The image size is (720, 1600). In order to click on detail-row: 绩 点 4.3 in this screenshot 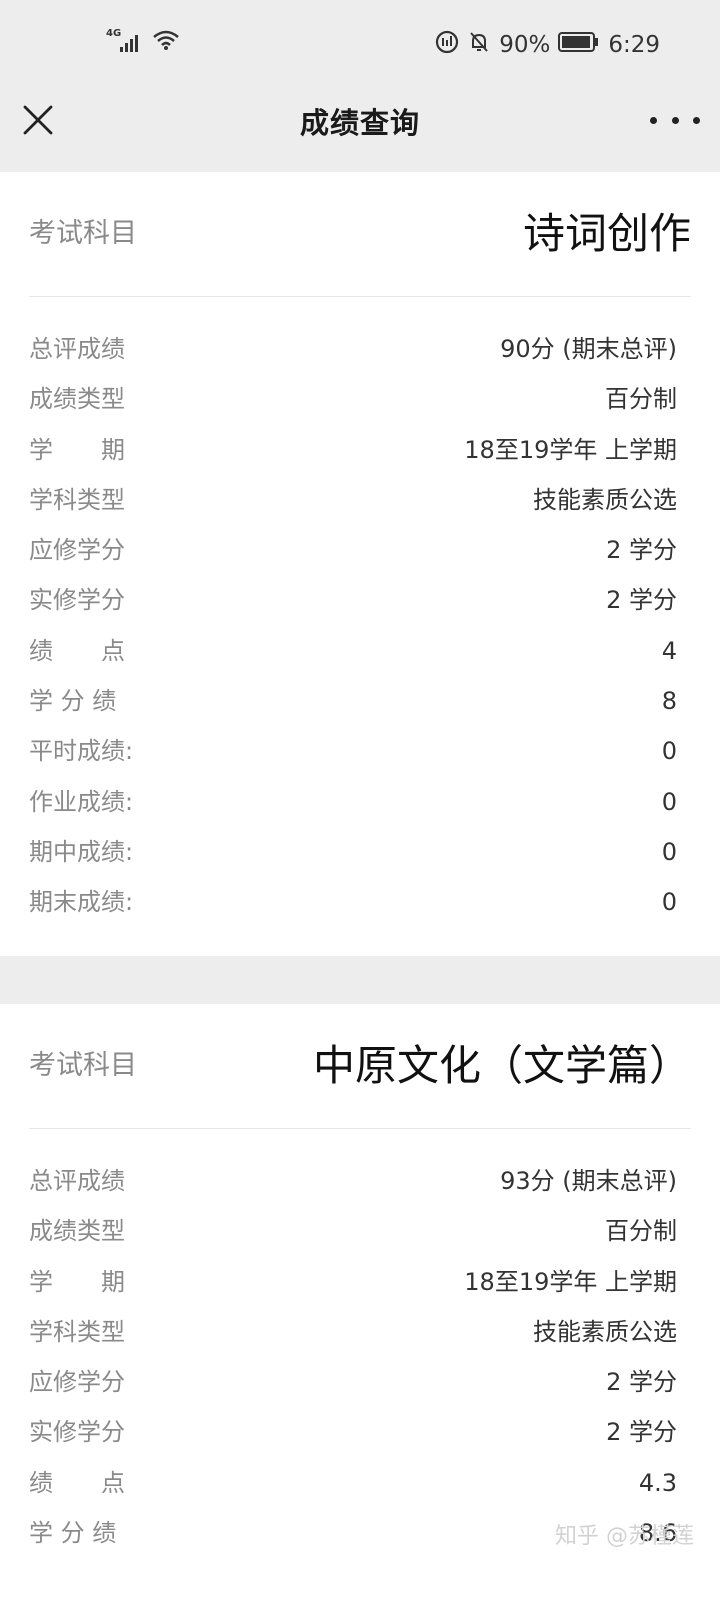, I will do `click(353, 1483)`.